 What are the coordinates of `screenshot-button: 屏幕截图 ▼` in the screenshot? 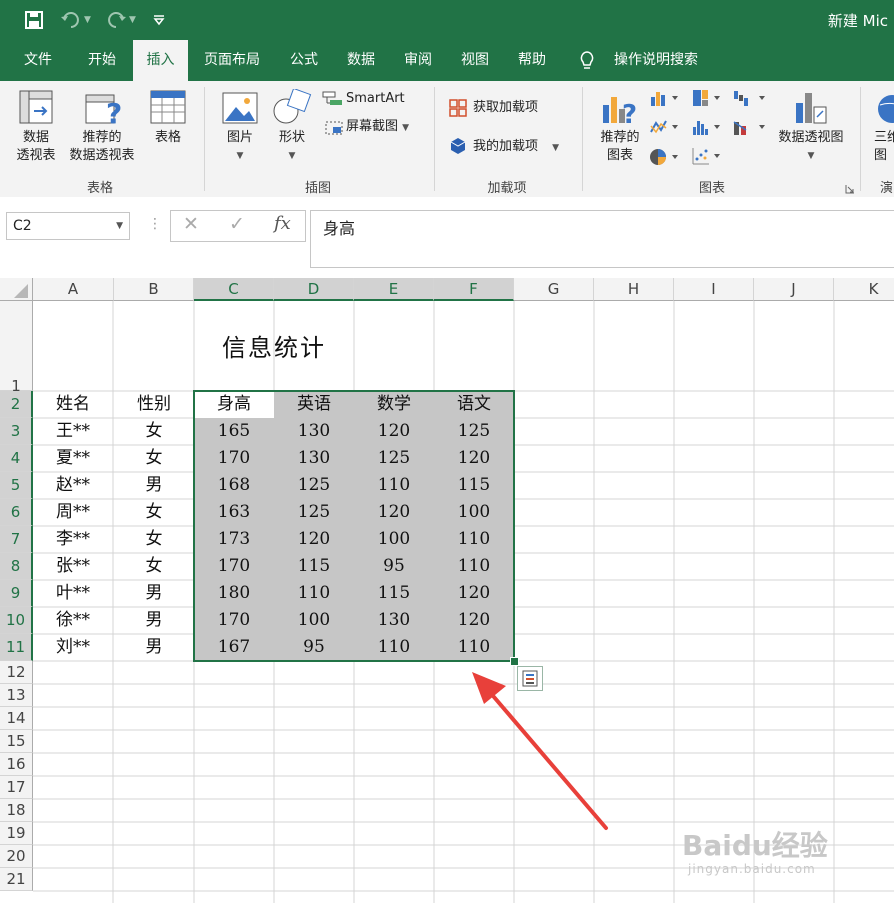 It's located at (377, 127).